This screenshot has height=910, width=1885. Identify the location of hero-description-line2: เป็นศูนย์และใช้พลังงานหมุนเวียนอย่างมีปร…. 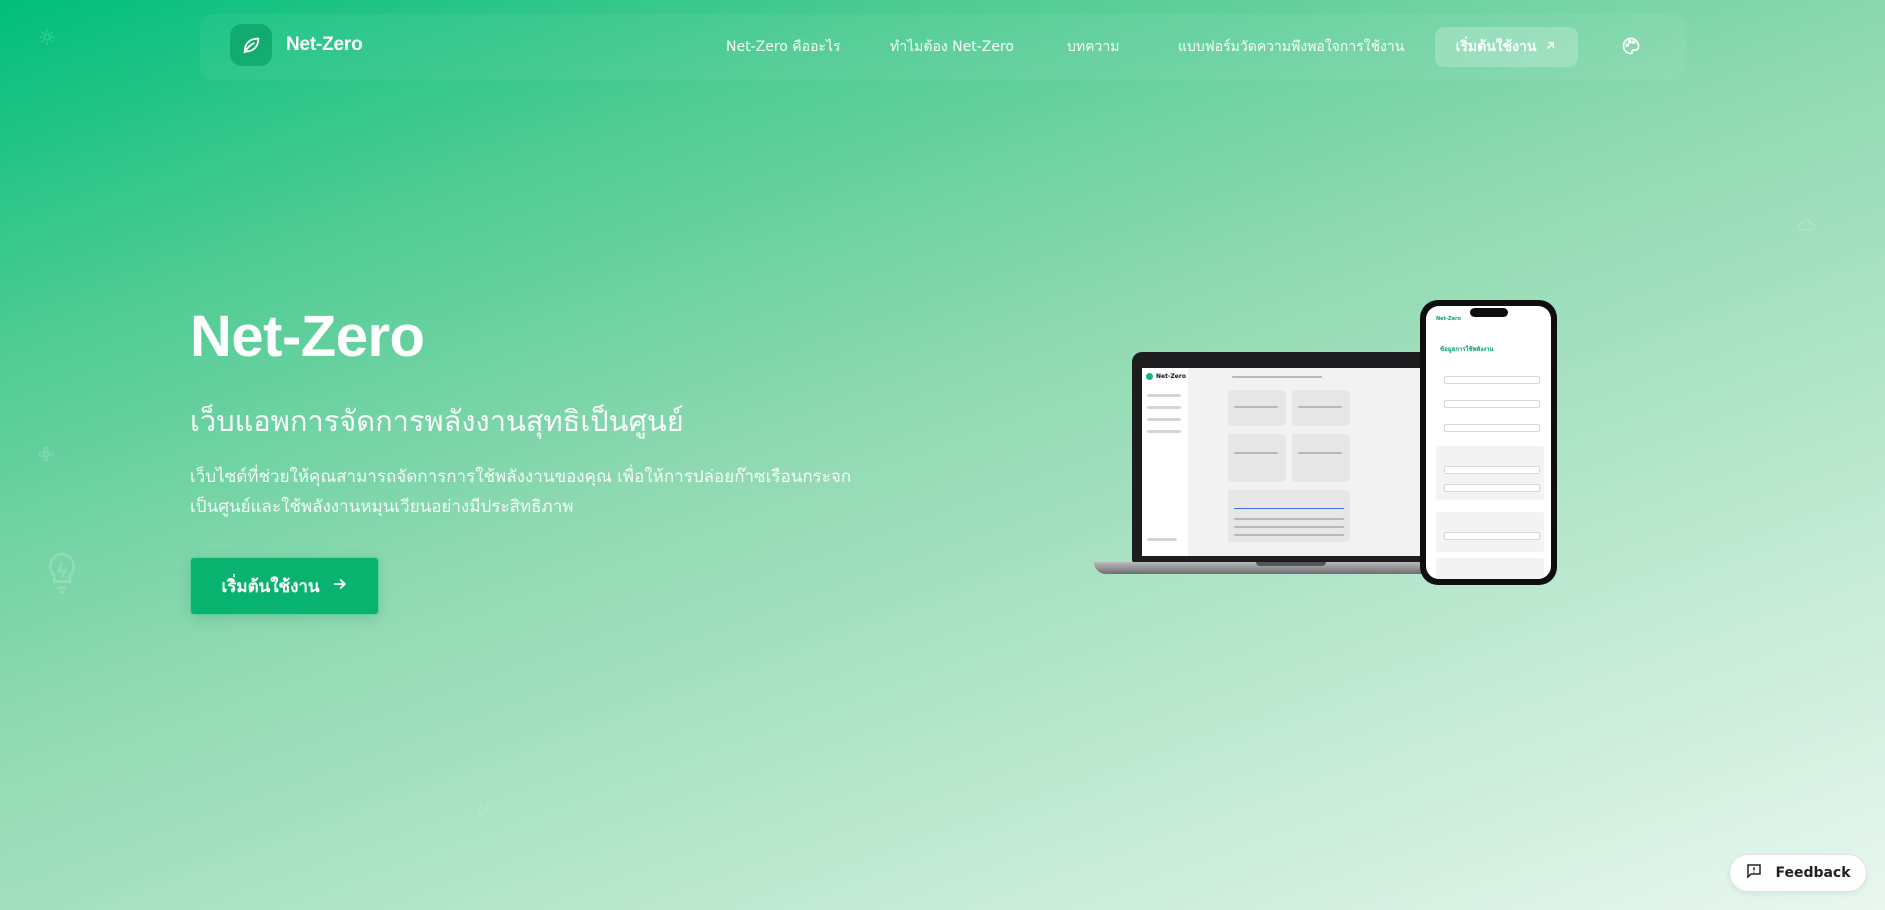
(382, 507).